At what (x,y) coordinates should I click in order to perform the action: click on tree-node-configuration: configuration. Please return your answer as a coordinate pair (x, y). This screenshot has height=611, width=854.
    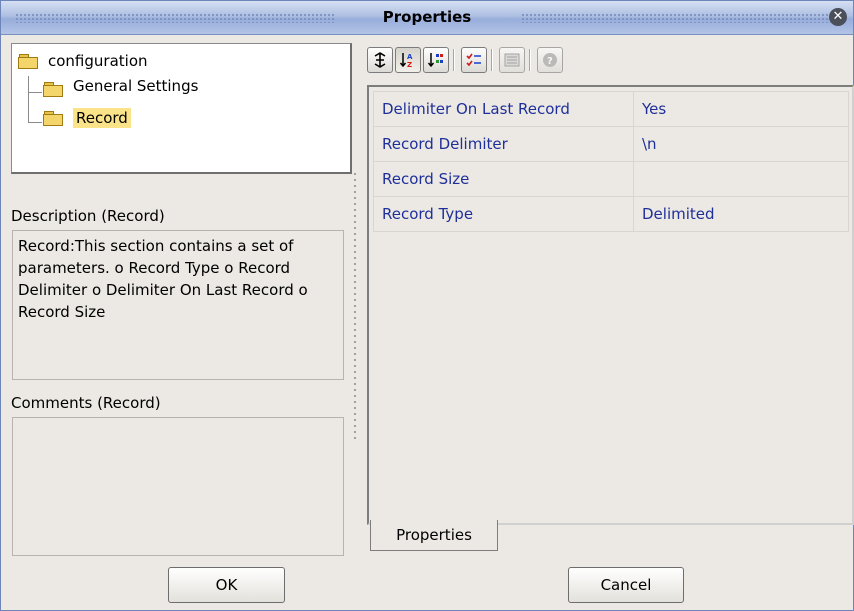
    Looking at the image, I should click on (83, 61).